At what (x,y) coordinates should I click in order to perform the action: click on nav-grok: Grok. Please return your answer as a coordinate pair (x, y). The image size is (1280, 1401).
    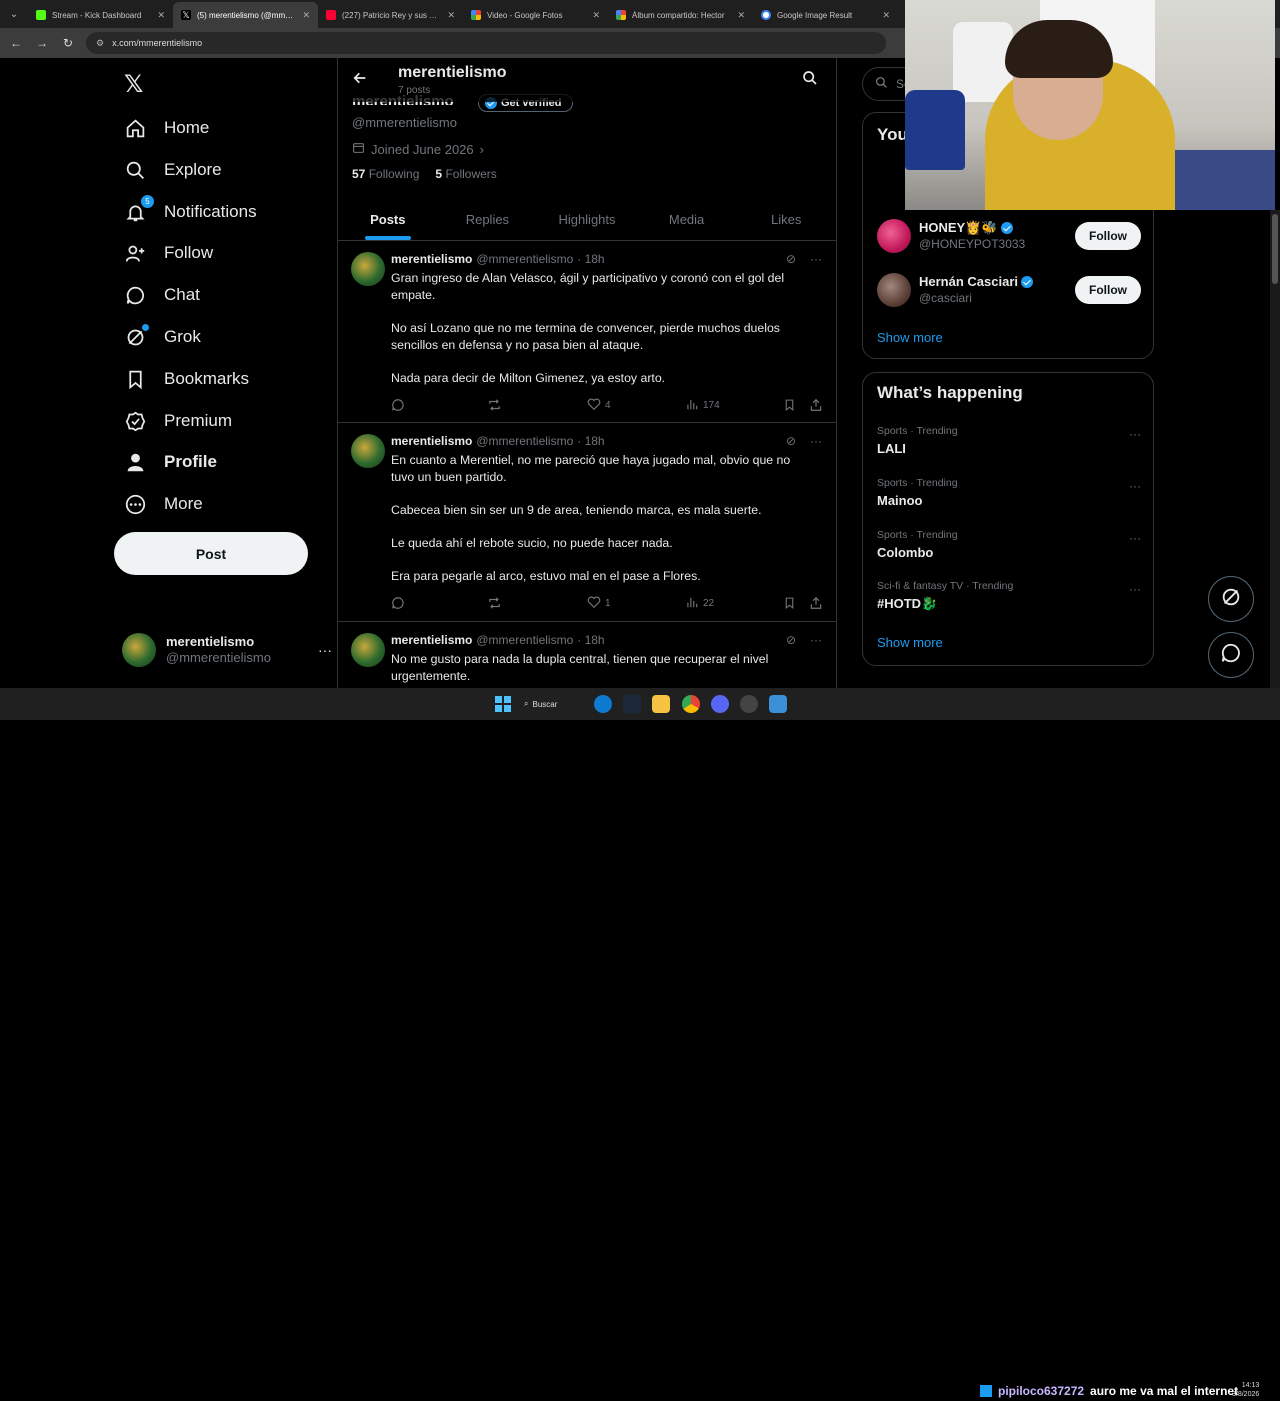
    Looking at the image, I should click on (162, 337).